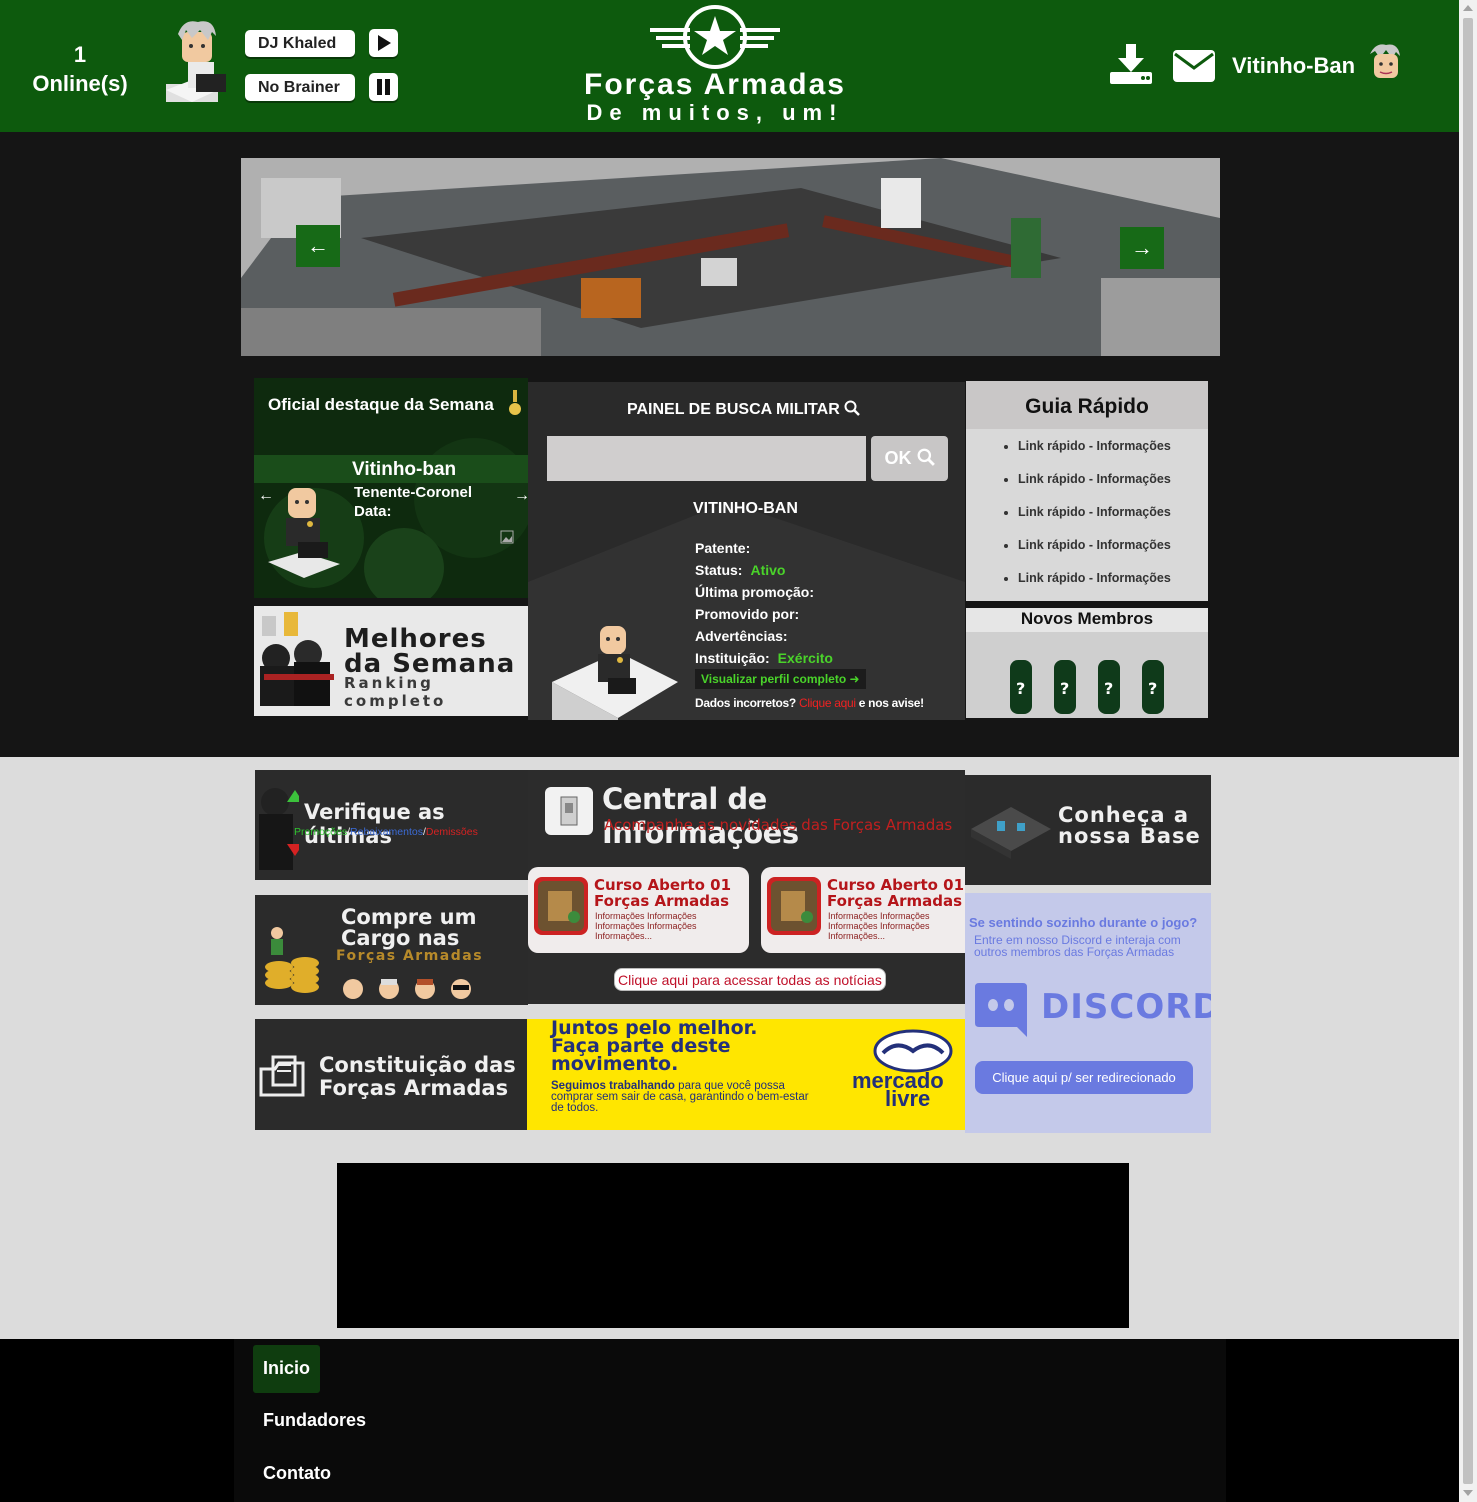 The image size is (1477, 1502). What do you see at coordinates (292, 960) in the screenshot?
I see `coins-illustration` at bounding box center [292, 960].